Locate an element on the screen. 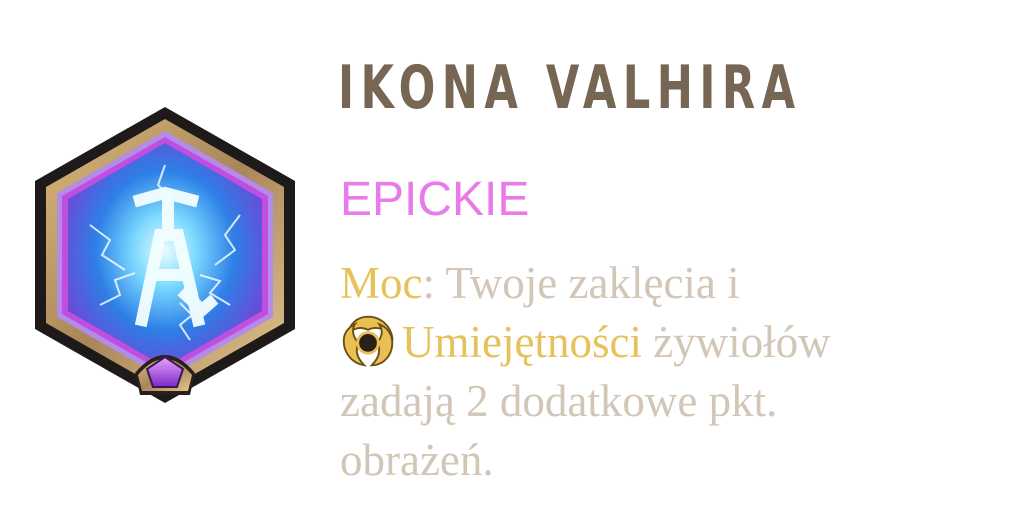 The width and height of the screenshot is (1024, 512). keyword-abilities: Umiejętności is located at coordinates (522, 342).